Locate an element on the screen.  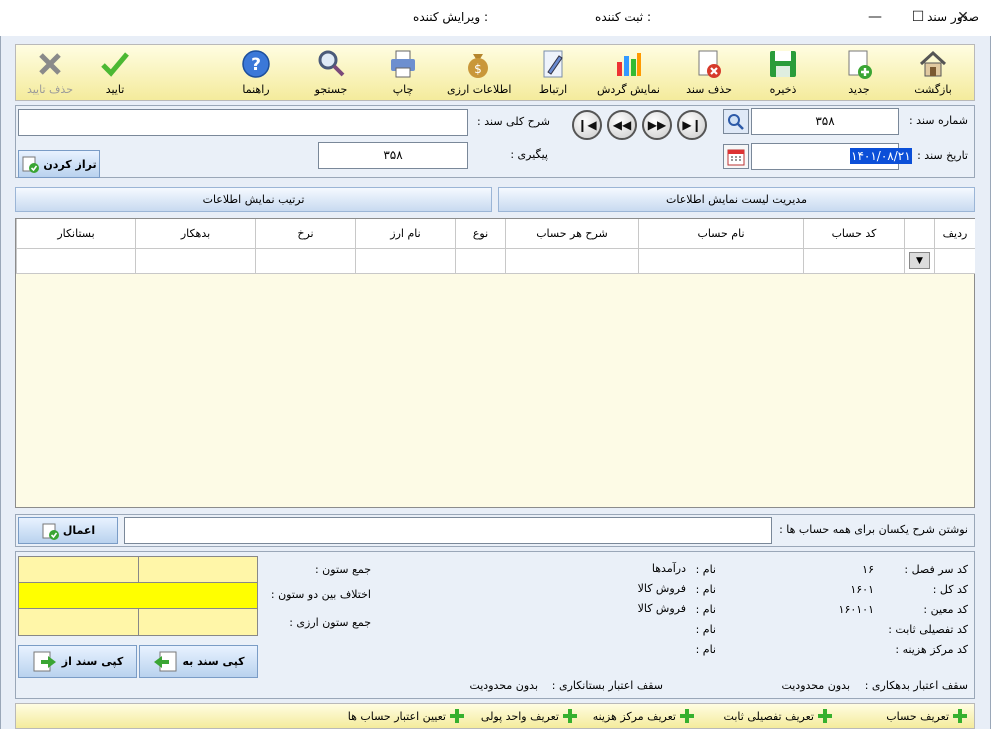
calendar-button is located at coordinates (736, 156).